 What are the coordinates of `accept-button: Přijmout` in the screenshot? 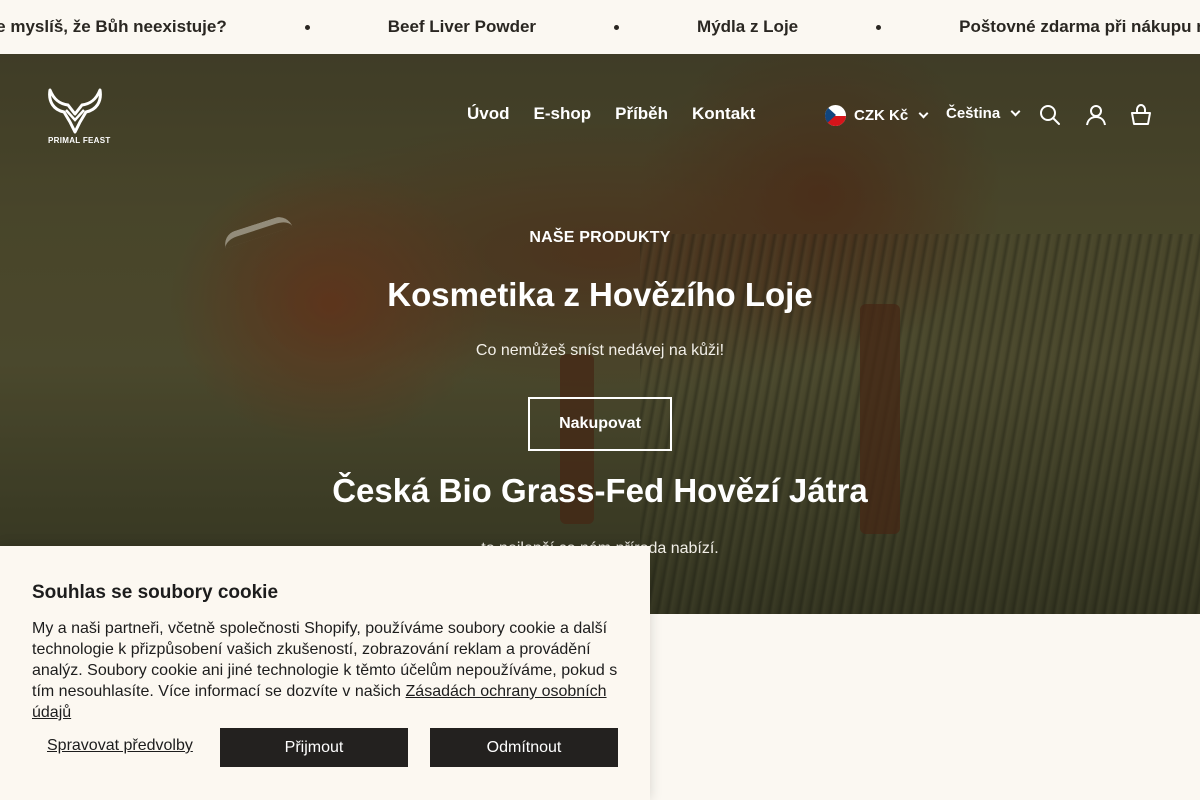 It's located at (314, 747).